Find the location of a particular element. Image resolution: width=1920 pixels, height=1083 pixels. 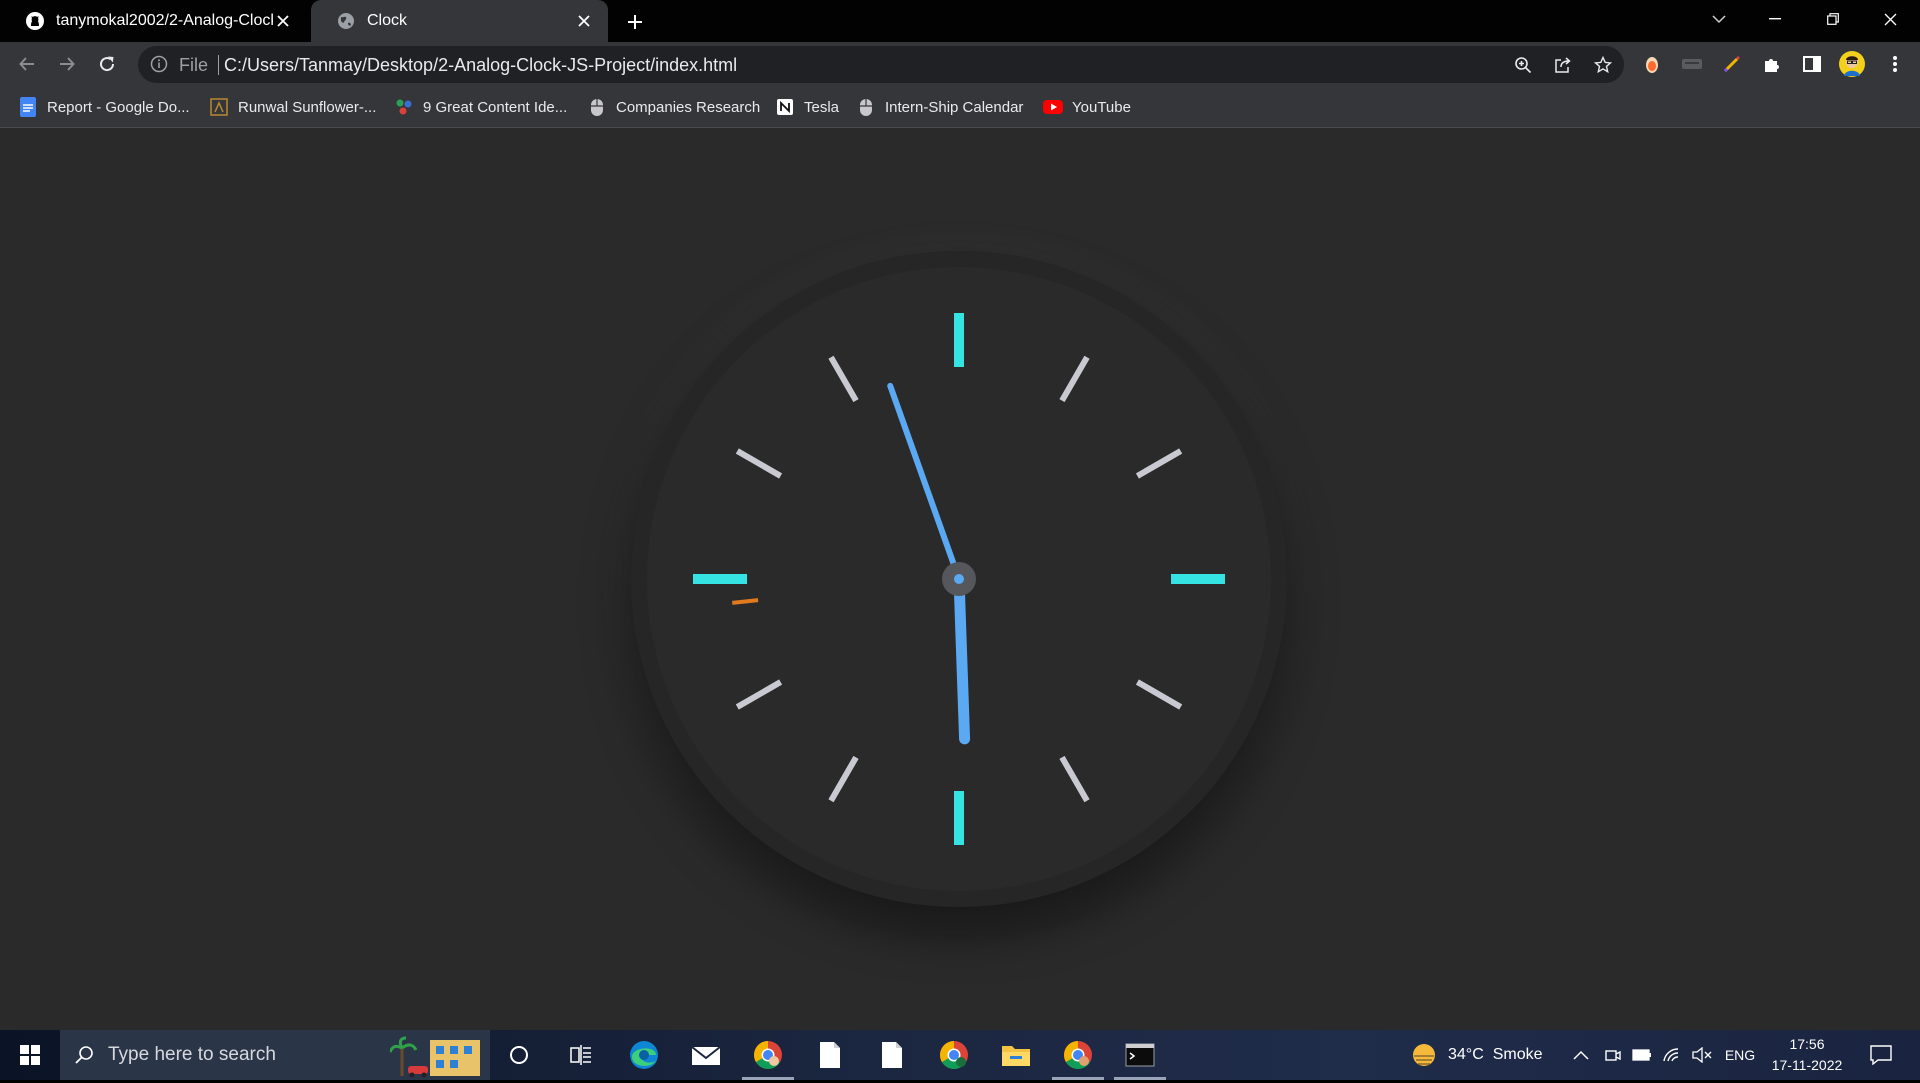

divider is located at coordinates (218, 65).